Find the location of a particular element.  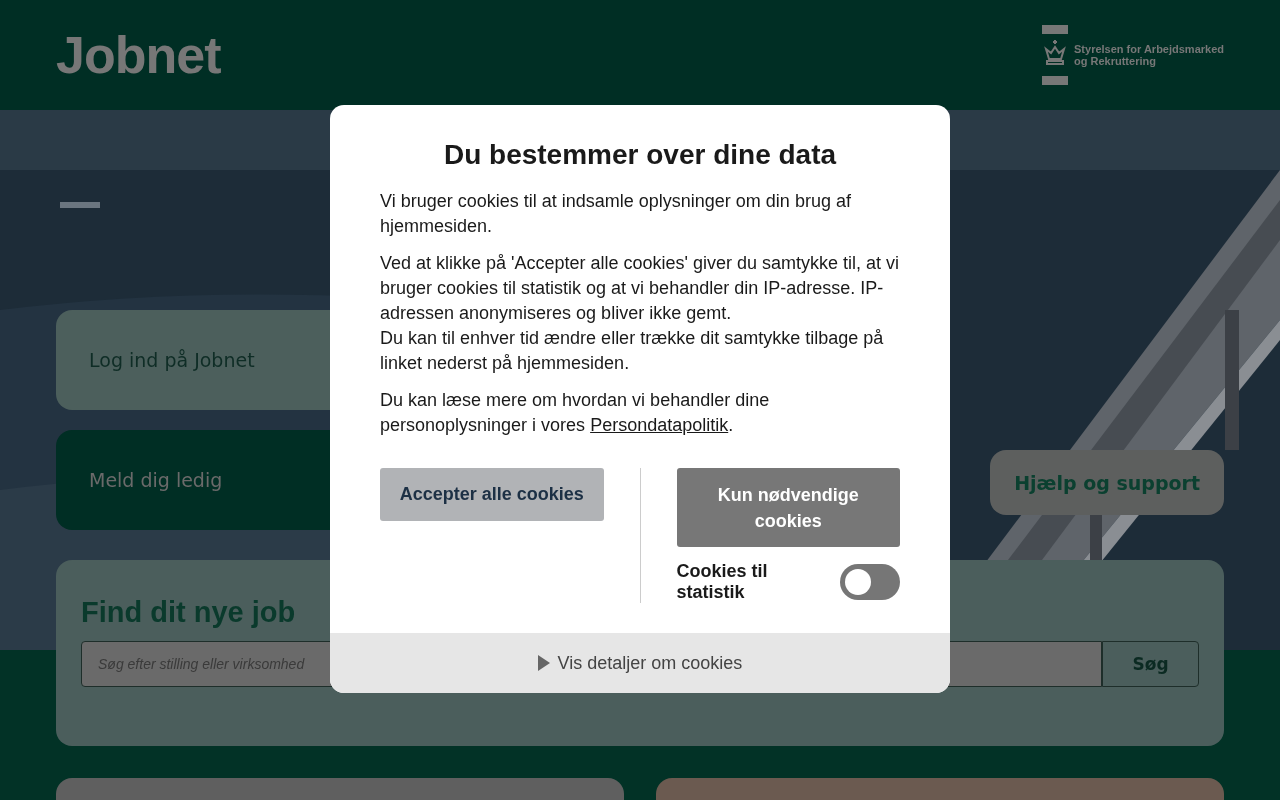

triangle-icon is located at coordinates (543, 663).